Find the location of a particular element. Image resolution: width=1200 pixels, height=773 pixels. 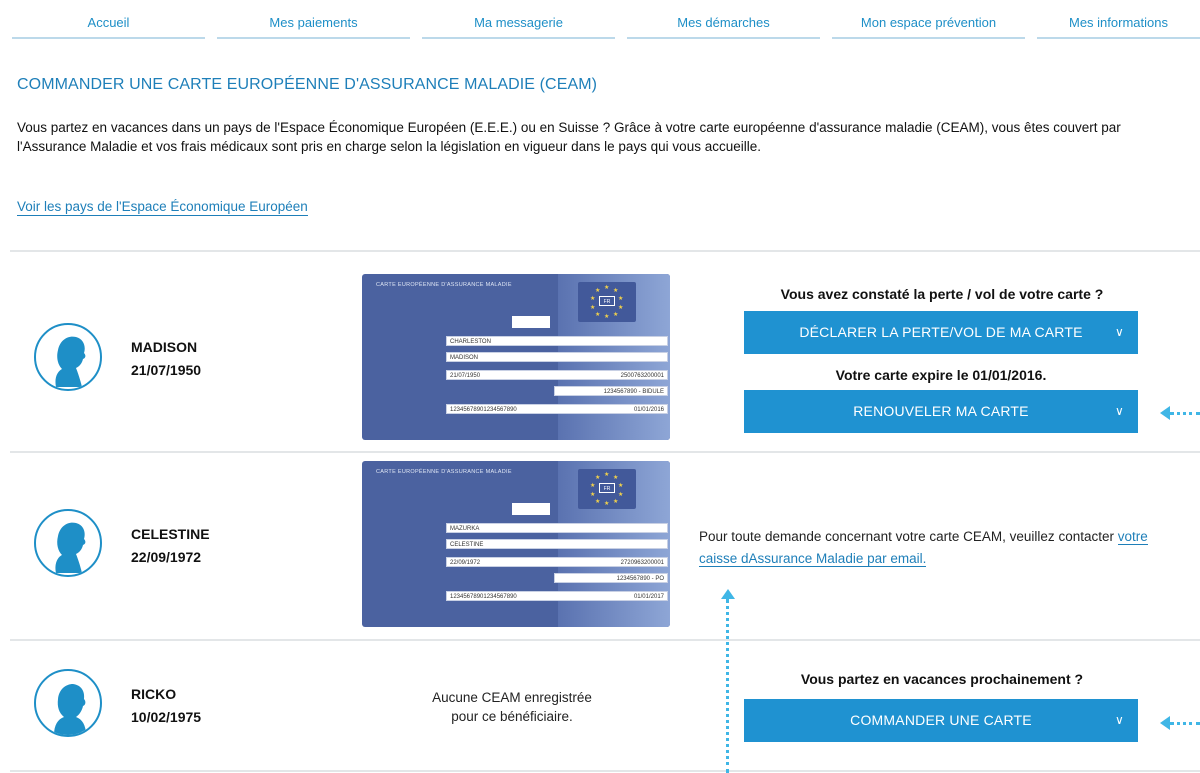

beneficiary-dob: 10/02/1975 is located at coordinates (166, 717).